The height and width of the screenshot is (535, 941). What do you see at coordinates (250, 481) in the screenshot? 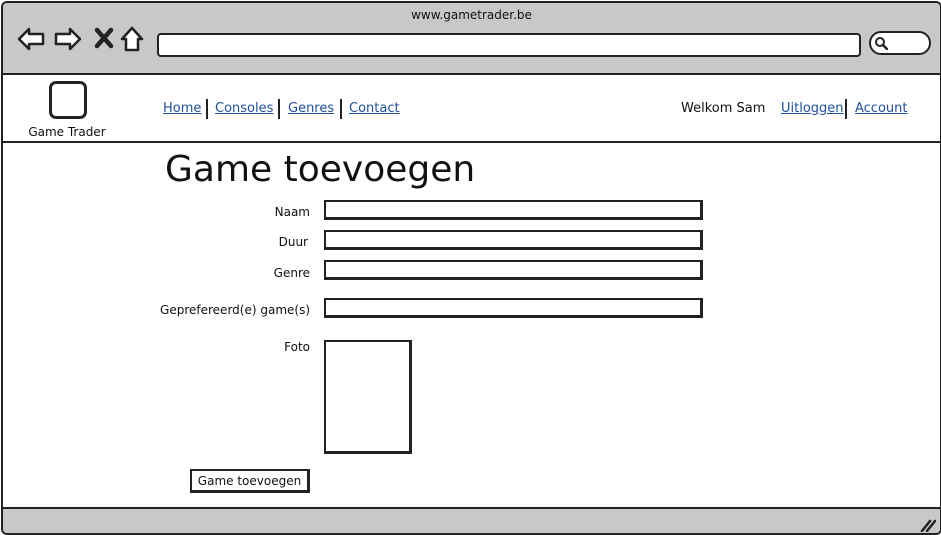
I see `add-game-button: Game toevoegen` at bounding box center [250, 481].